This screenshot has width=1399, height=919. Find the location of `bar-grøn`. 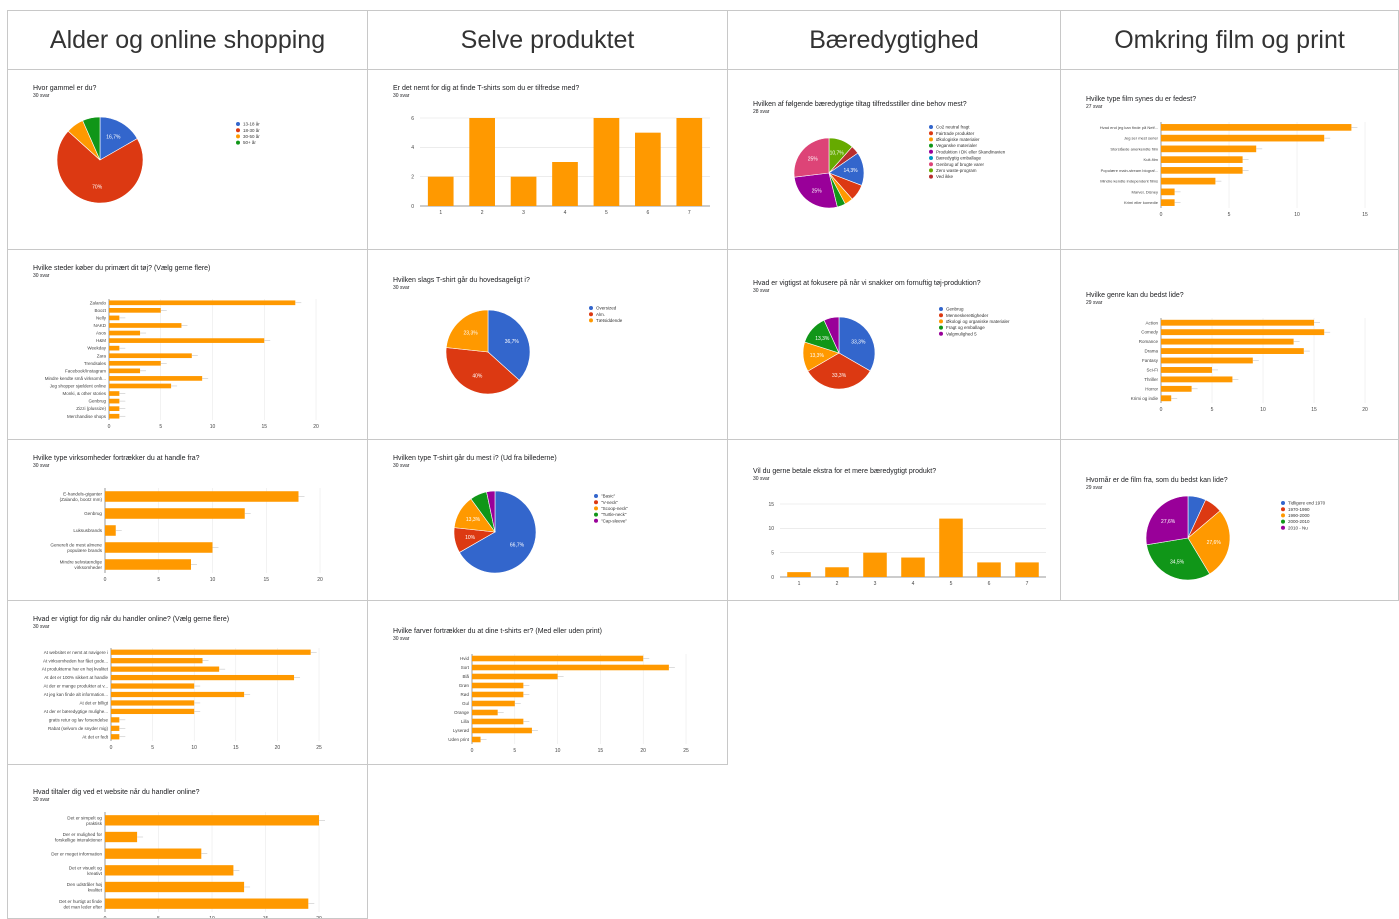

bar-grøn is located at coordinates (498, 685).